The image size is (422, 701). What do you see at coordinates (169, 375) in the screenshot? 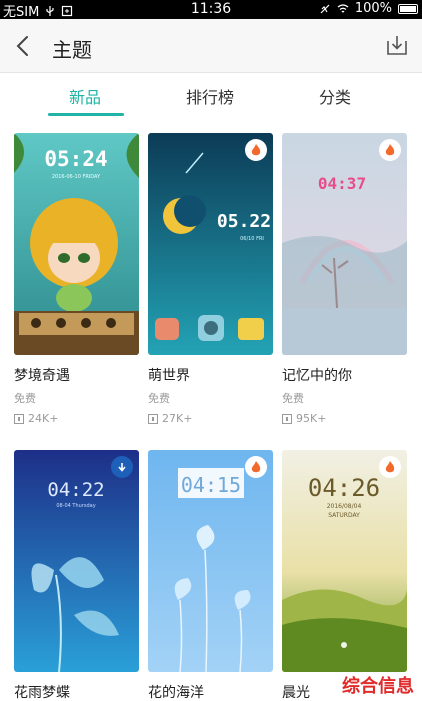
I see `theme-name: 萌世界` at bounding box center [169, 375].